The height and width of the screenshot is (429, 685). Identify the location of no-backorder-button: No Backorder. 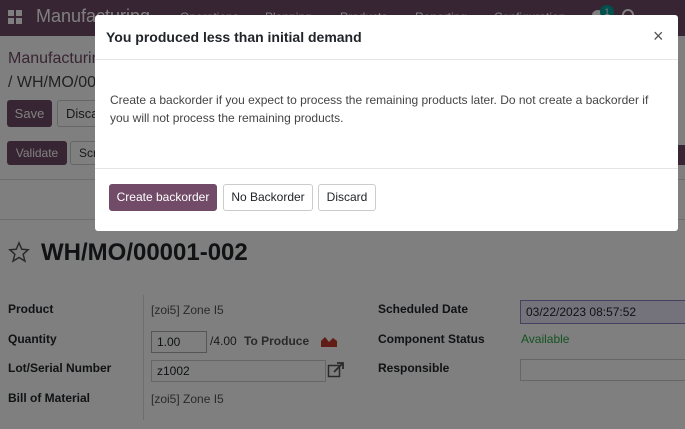
(268, 197).